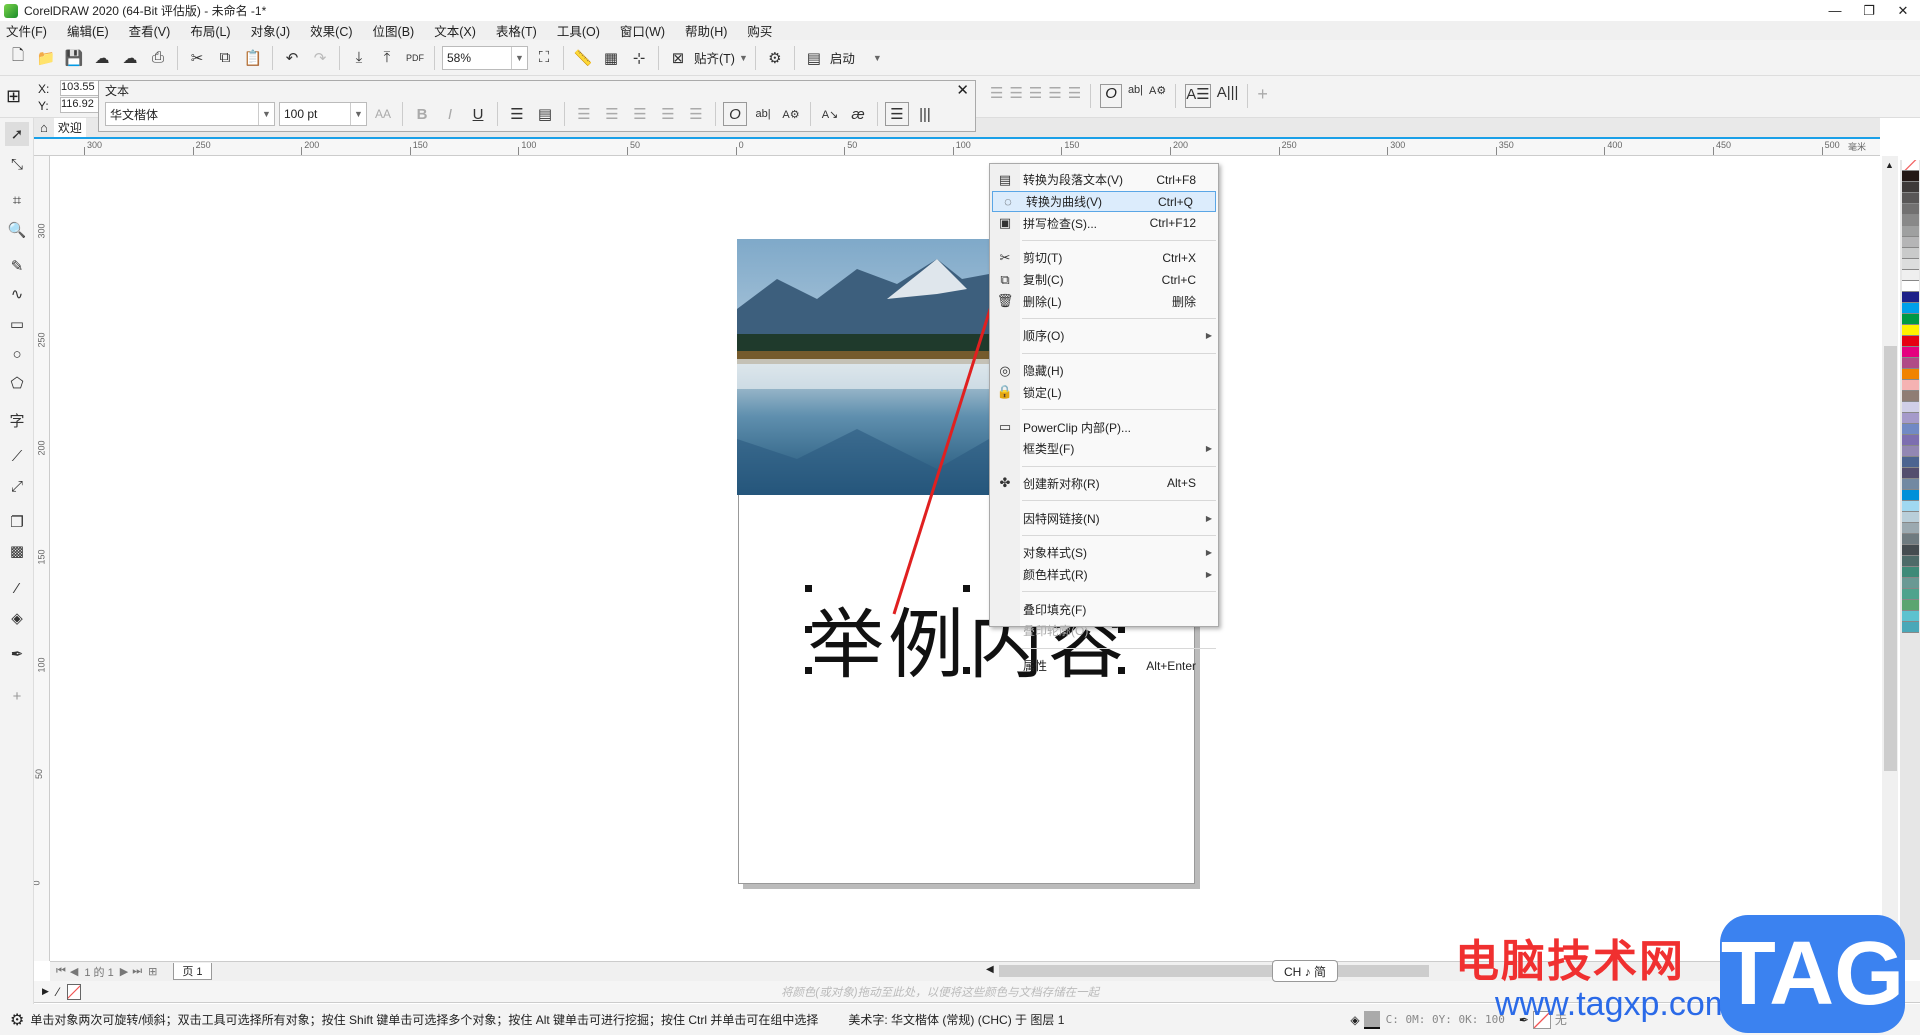 This screenshot has height=1035, width=1920. Describe the element at coordinates (583, 58) in the screenshot. I see `rulers-icon: 📏` at that location.